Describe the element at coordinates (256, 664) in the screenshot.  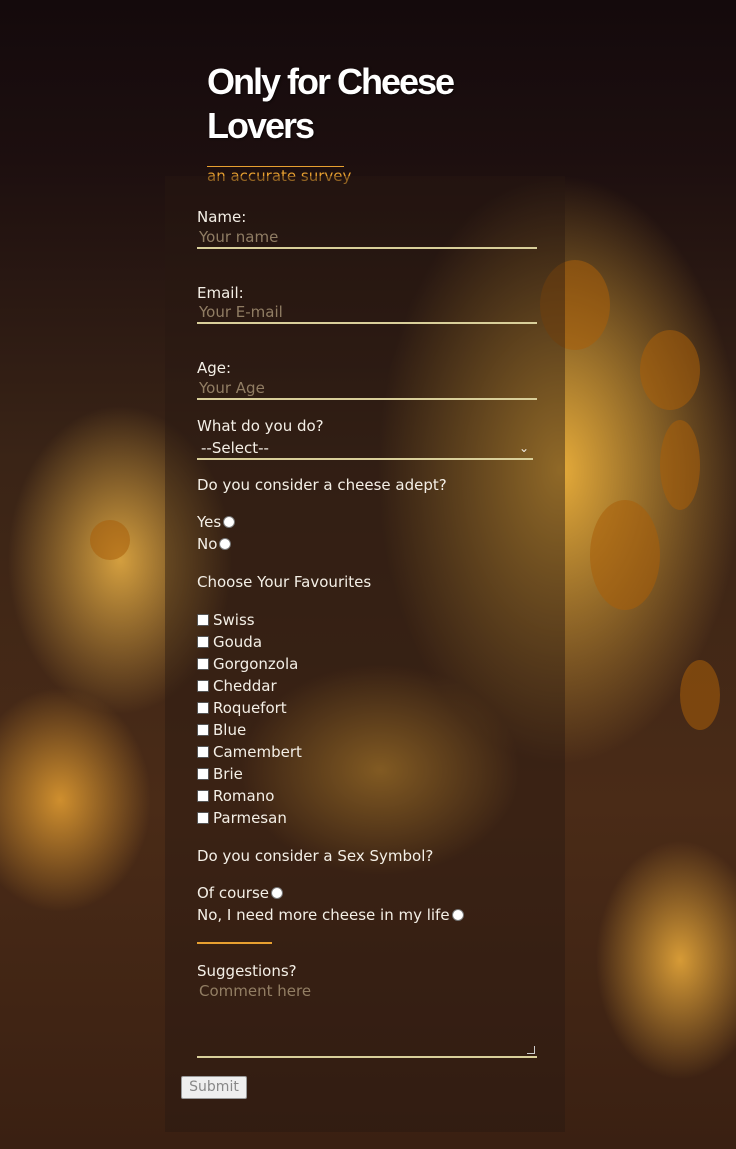
I see `checkbox-label: Gorgonzola` at that location.